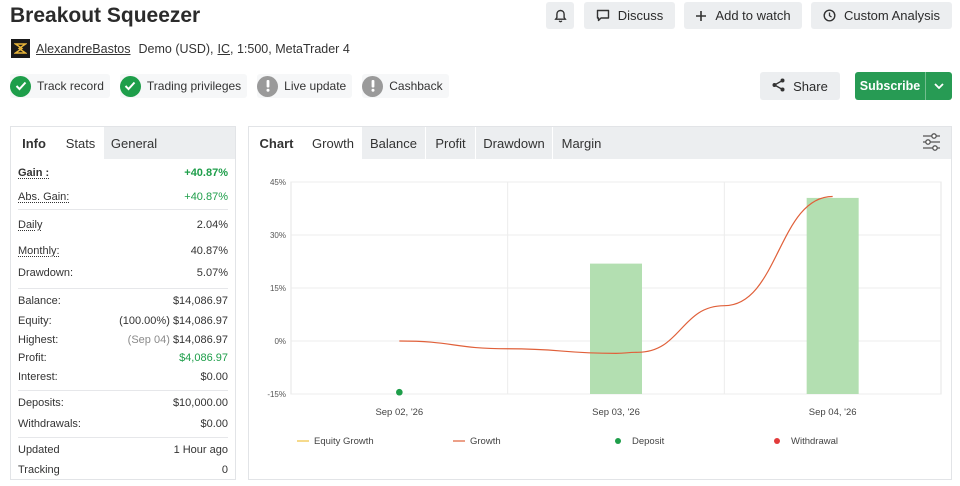  Describe the element at coordinates (290, 48) in the screenshot. I see `account-details: , 1:500, MetaTrader 4` at that location.